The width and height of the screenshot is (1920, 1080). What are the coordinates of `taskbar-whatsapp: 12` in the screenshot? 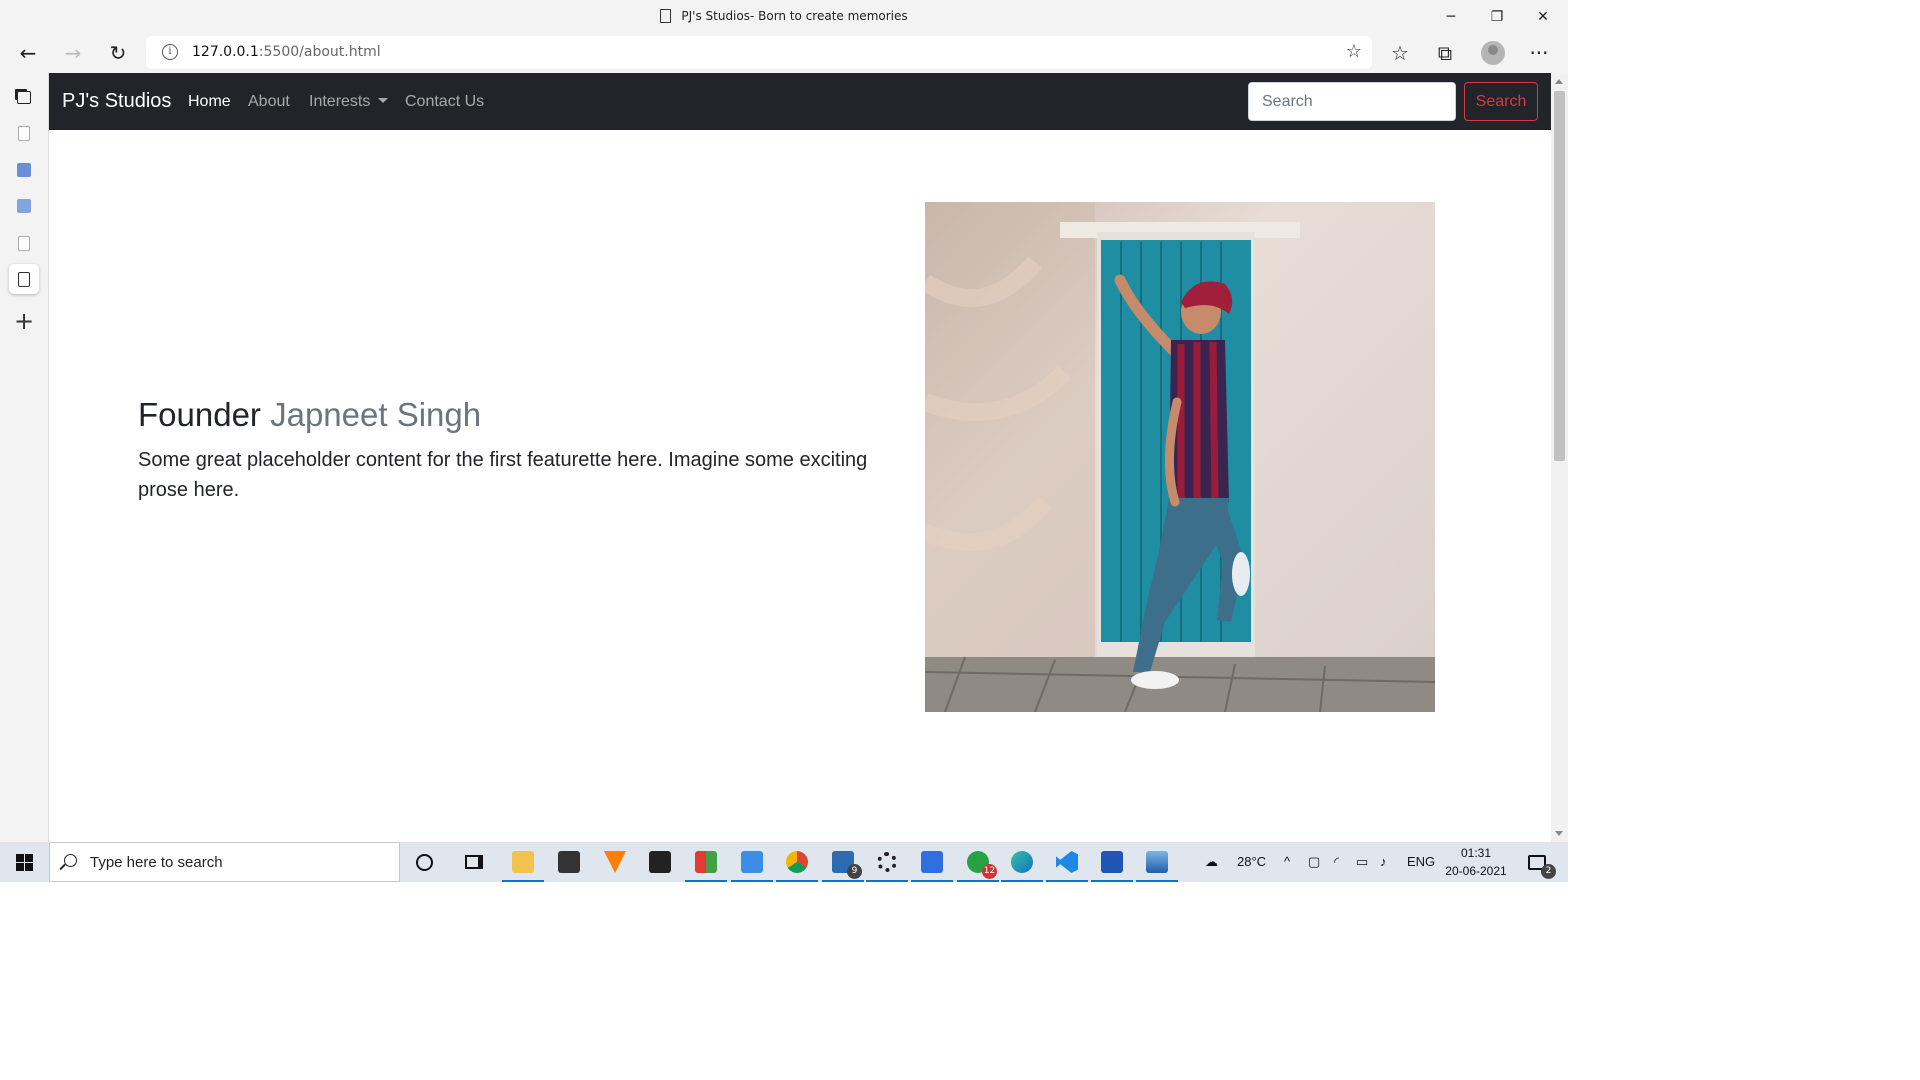 It's located at (978, 864).